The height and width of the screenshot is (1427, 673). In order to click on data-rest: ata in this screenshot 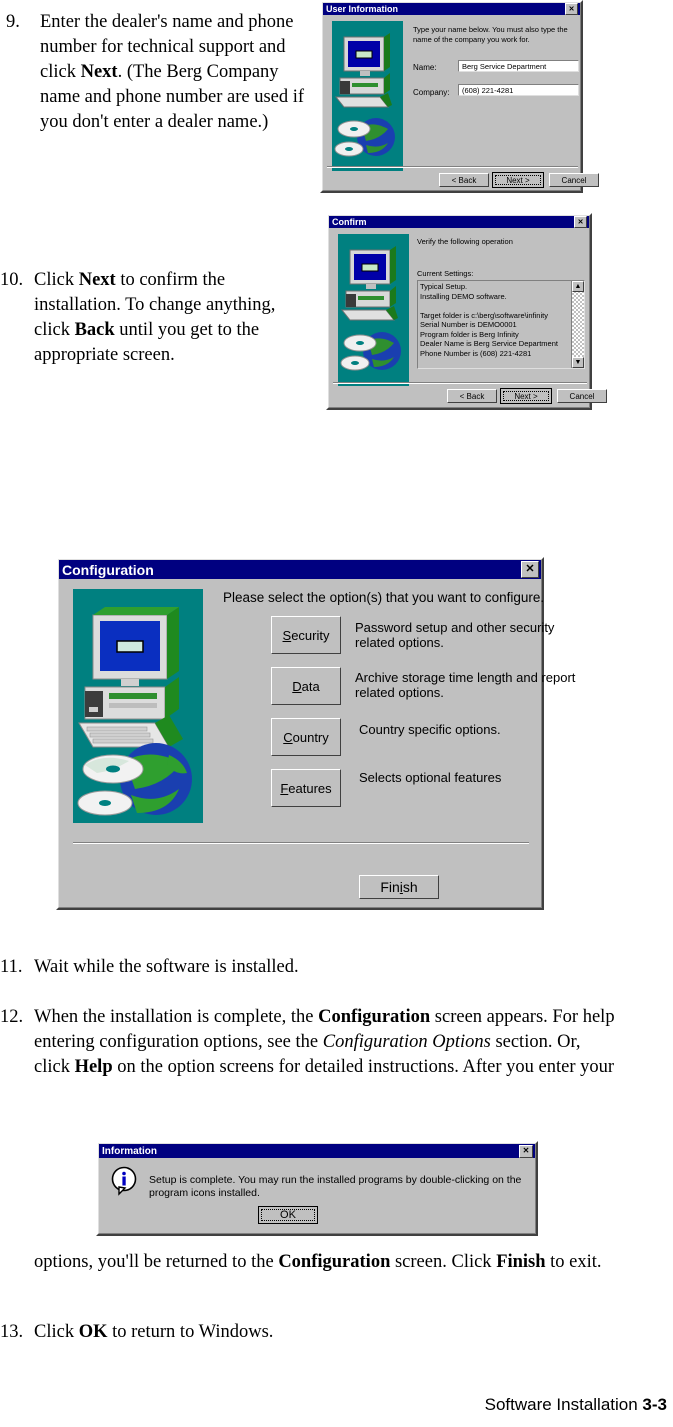, I will do `click(310, 686)`.